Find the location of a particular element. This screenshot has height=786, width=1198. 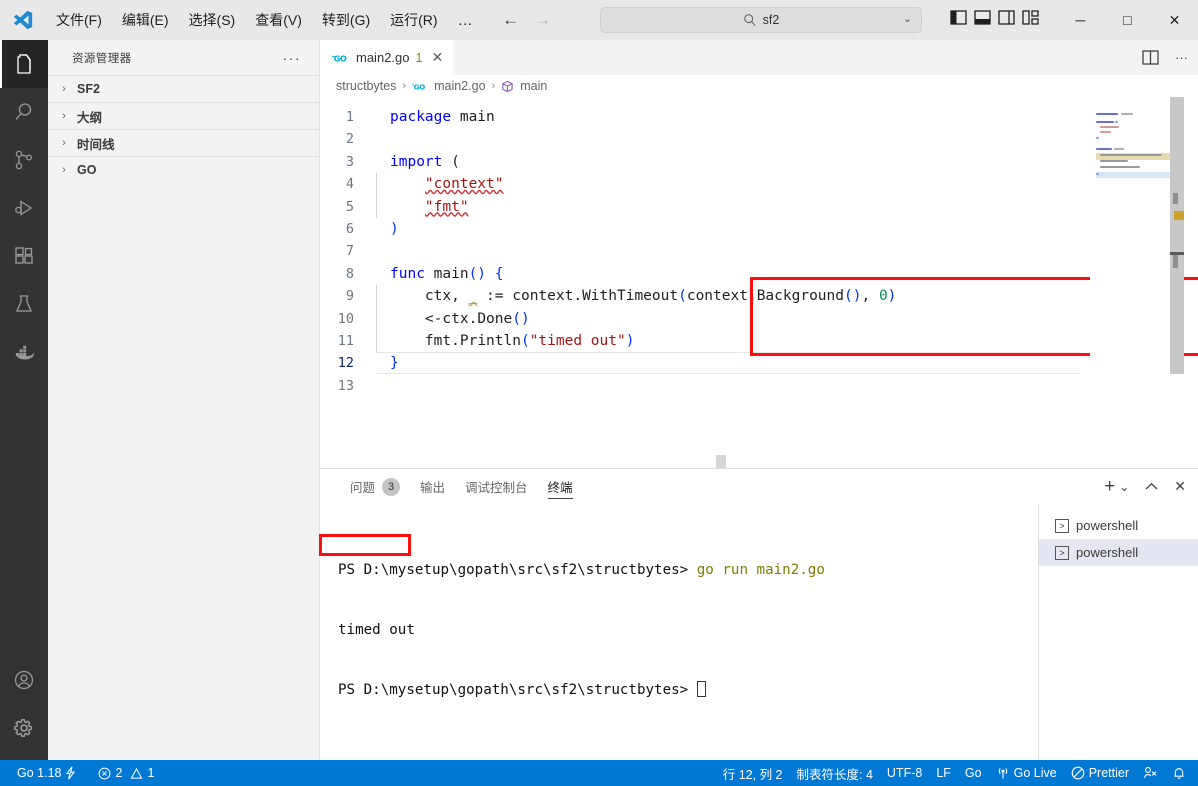

minimap is located at coordinates (1137, 282).